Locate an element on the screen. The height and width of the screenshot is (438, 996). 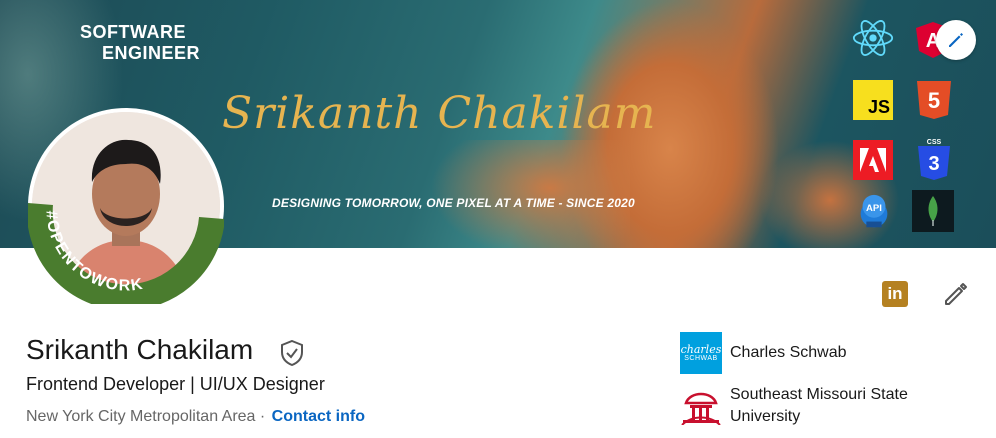
react-icon is located at coordinates (873, 38).